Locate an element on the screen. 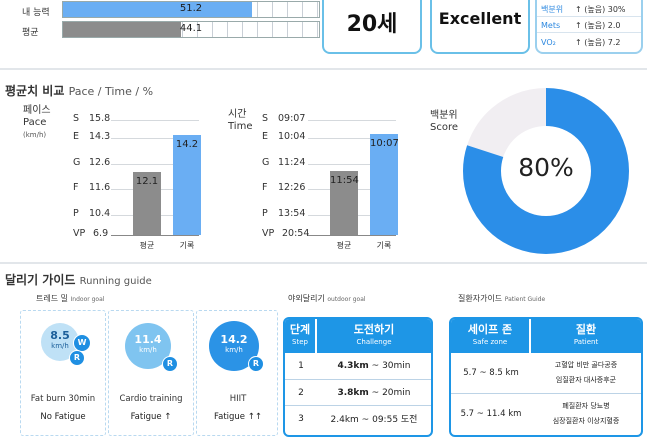  challenge-header: 도전하기 Challenge is located at coordinates (374, 336).